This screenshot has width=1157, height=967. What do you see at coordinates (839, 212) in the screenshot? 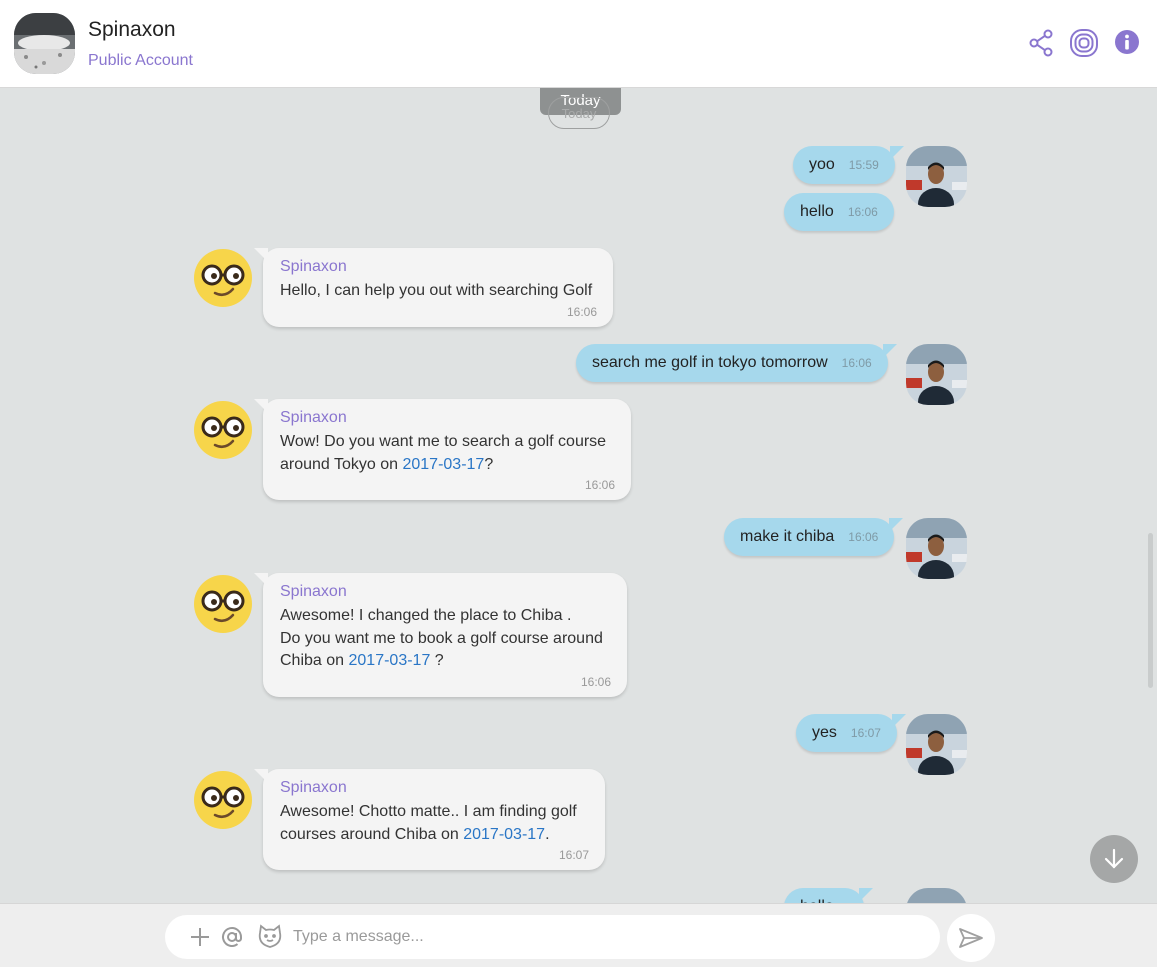
I see `outgoing-message: hello 16:06` at bounding box center [839, 212].